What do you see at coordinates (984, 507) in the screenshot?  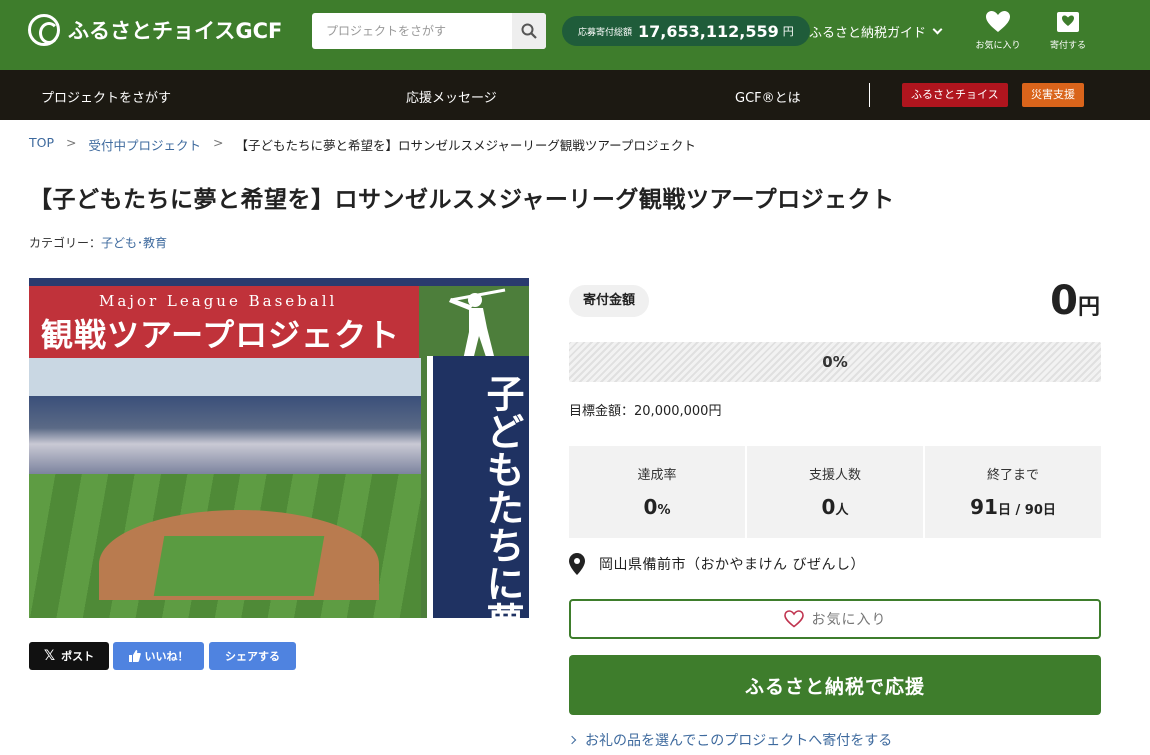 I see `stat-value: 91` at bounding box center [984, 507].